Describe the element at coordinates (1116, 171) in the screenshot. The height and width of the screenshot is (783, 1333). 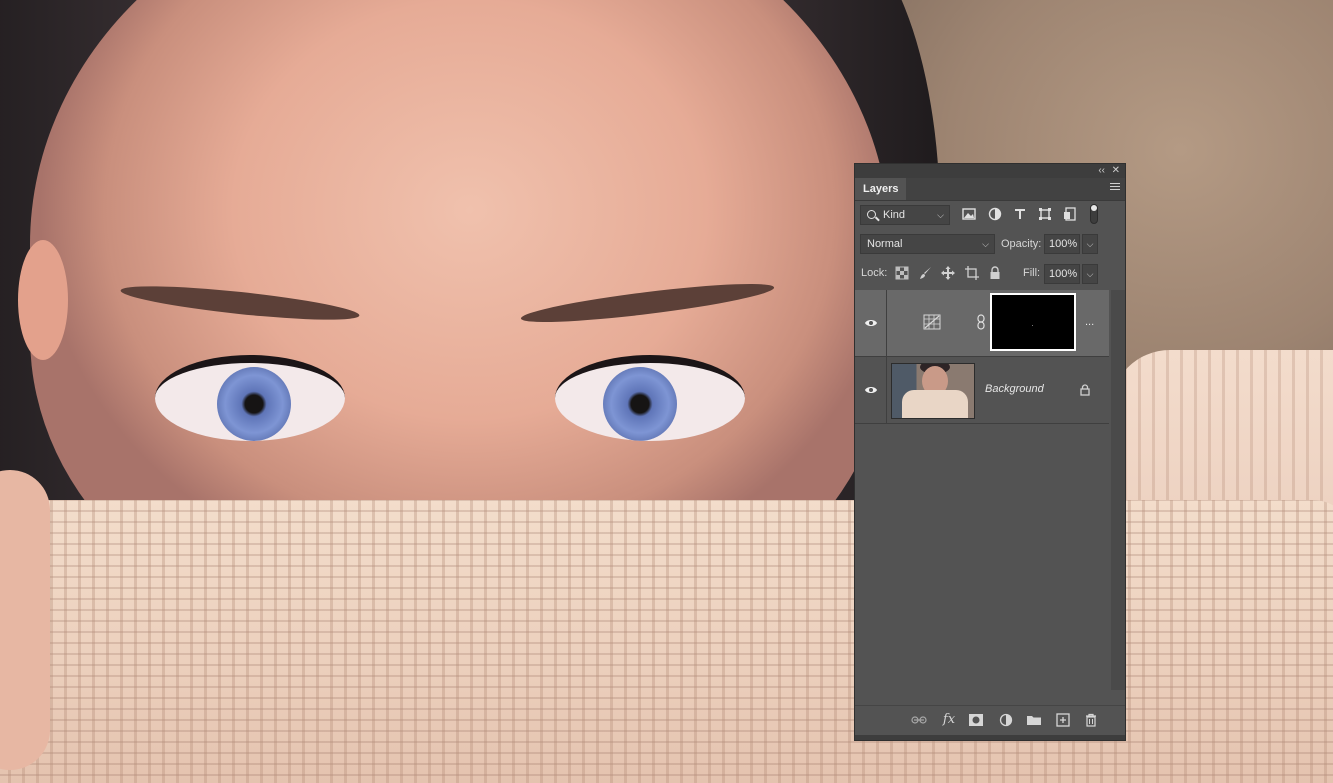
I see `close-panel-icon: ✕` at that location.